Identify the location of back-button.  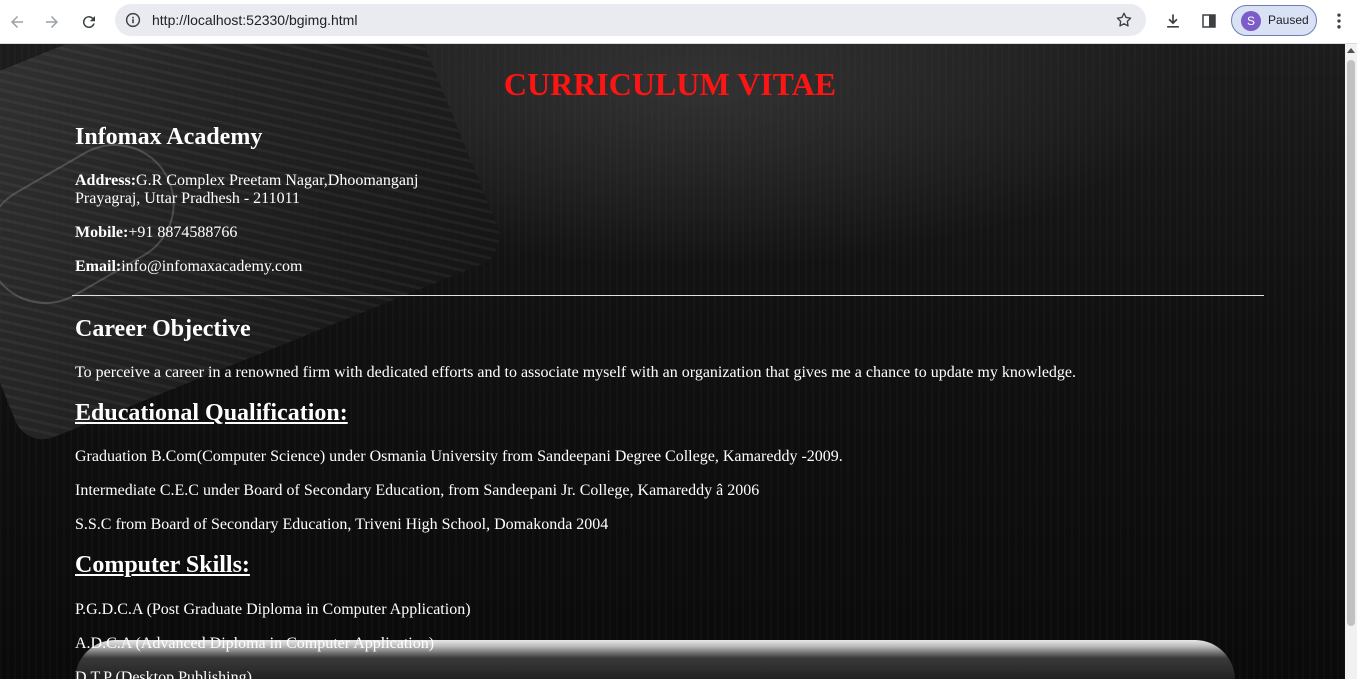
(17, 22).